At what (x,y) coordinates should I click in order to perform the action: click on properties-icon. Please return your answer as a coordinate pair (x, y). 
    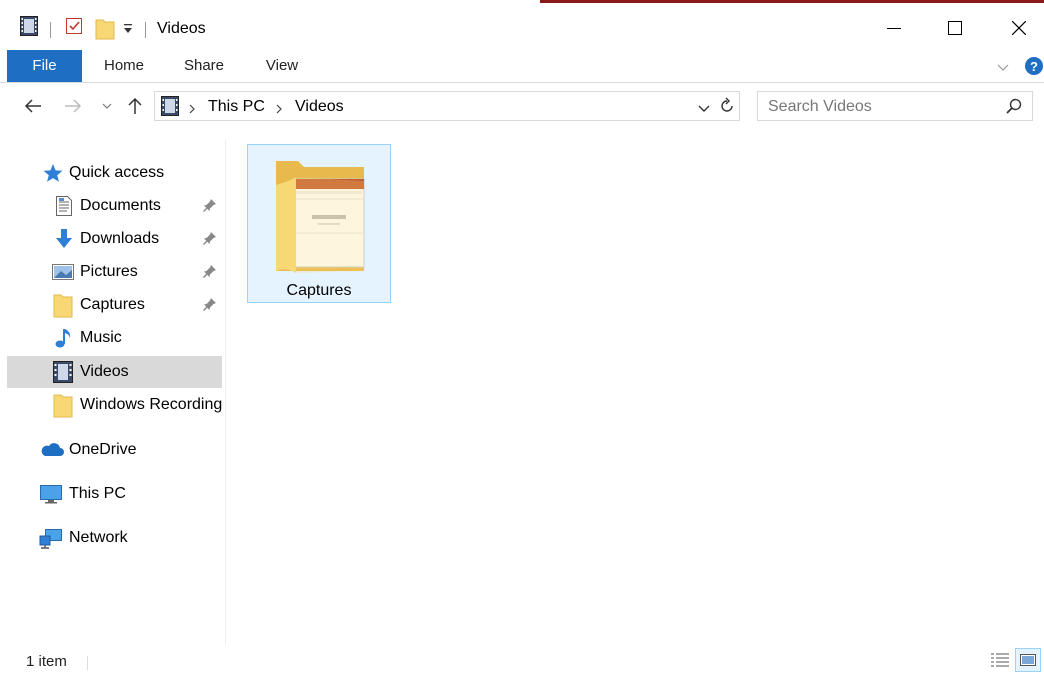
    Looking at the image, I should click on (74, 28).